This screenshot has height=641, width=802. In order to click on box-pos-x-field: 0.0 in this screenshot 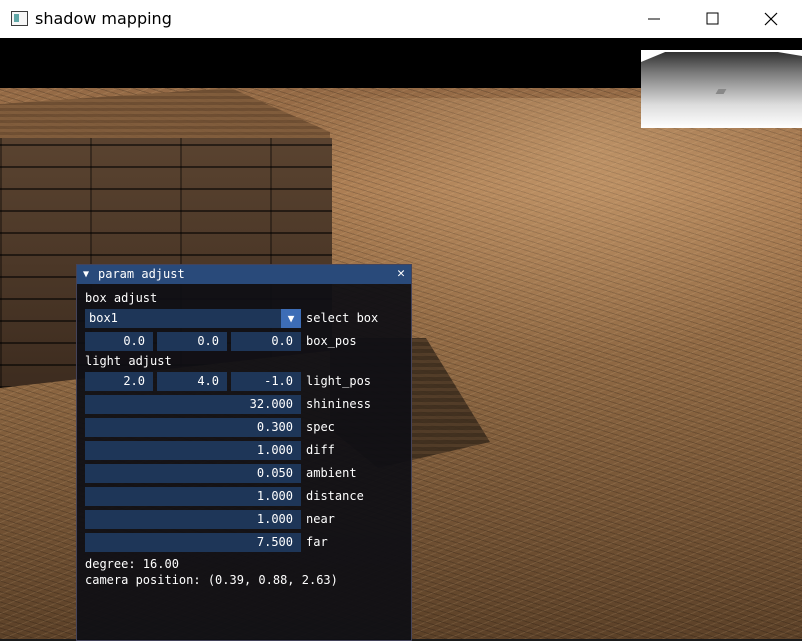, I will do `click(119, 341)`.